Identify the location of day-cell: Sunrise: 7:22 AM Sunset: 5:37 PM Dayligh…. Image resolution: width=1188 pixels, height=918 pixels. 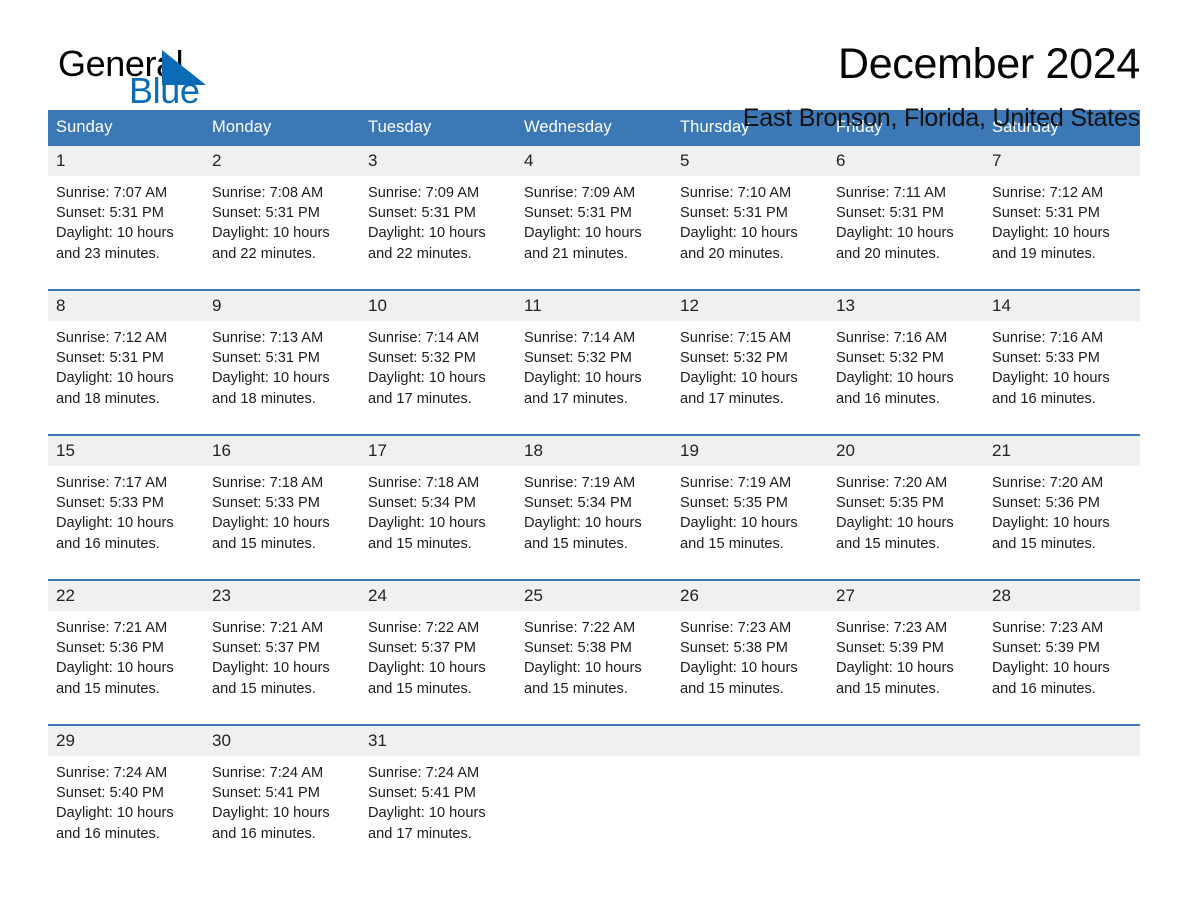
(438, 662).